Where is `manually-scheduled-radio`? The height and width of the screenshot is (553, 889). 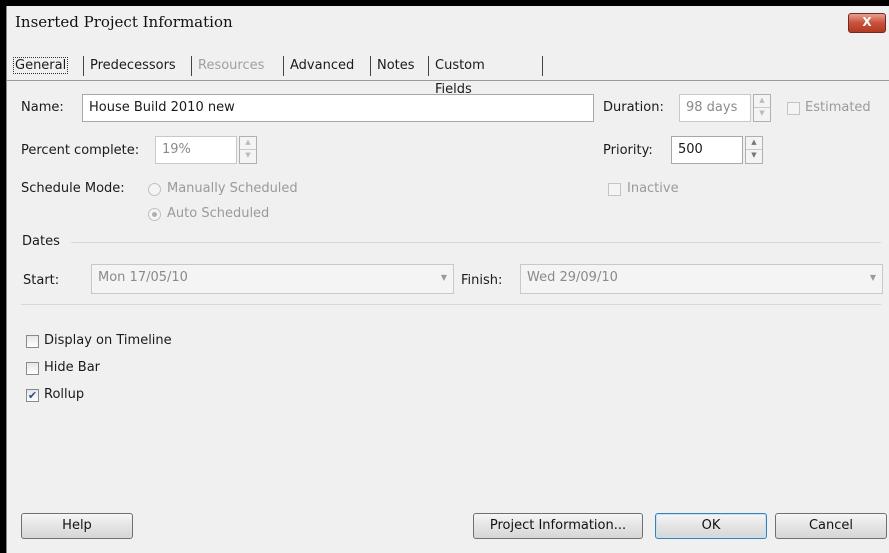 manually-scheduled-radio is located at coordinates (154, 189).